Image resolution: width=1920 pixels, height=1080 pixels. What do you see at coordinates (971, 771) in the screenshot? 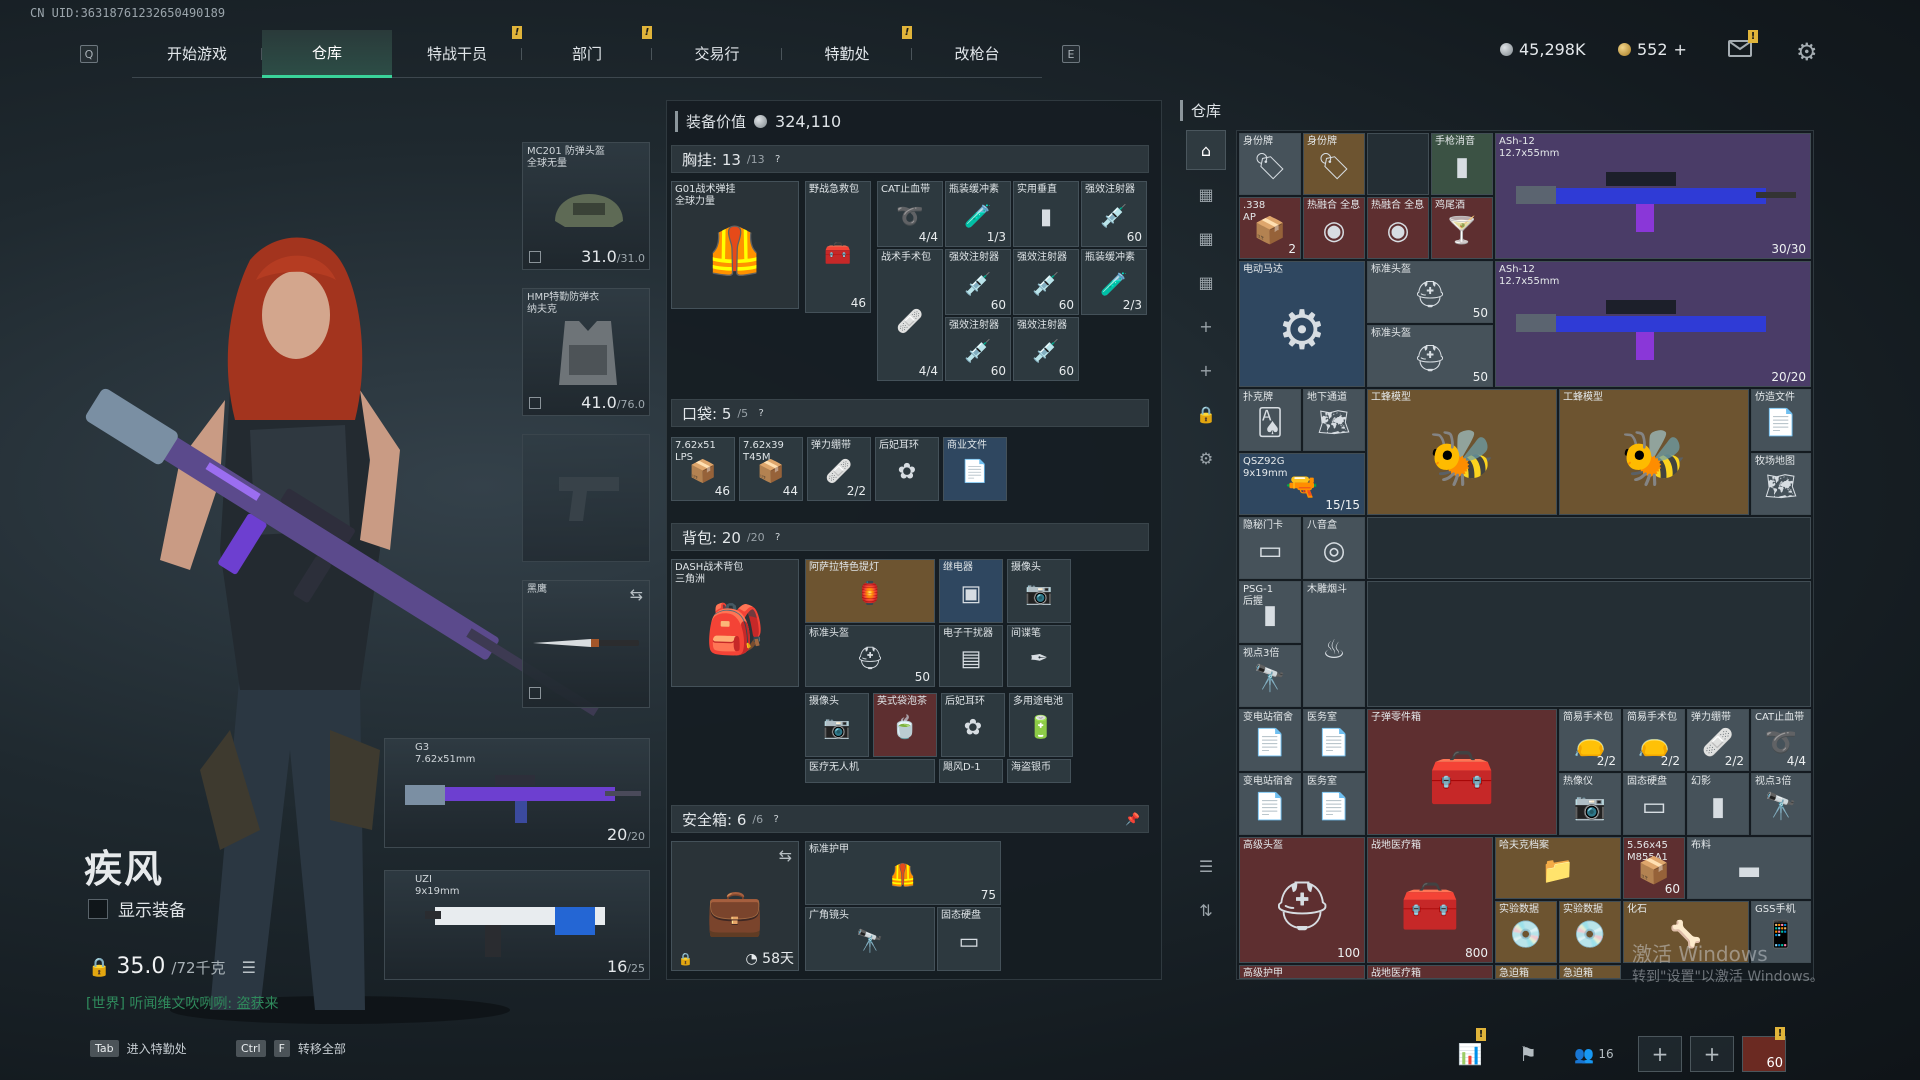
I see `inv-item: 飓风D-1` at bounding box center [971, 771].